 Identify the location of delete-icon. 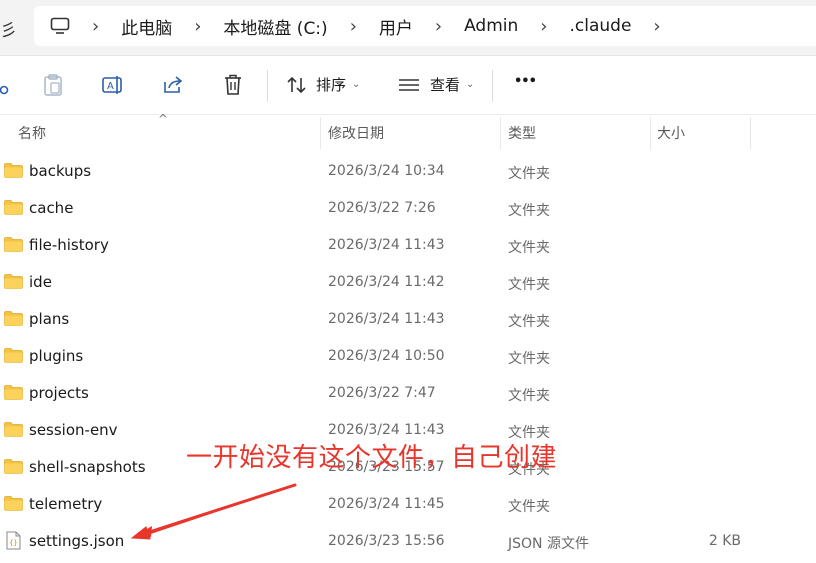
(233, 85).